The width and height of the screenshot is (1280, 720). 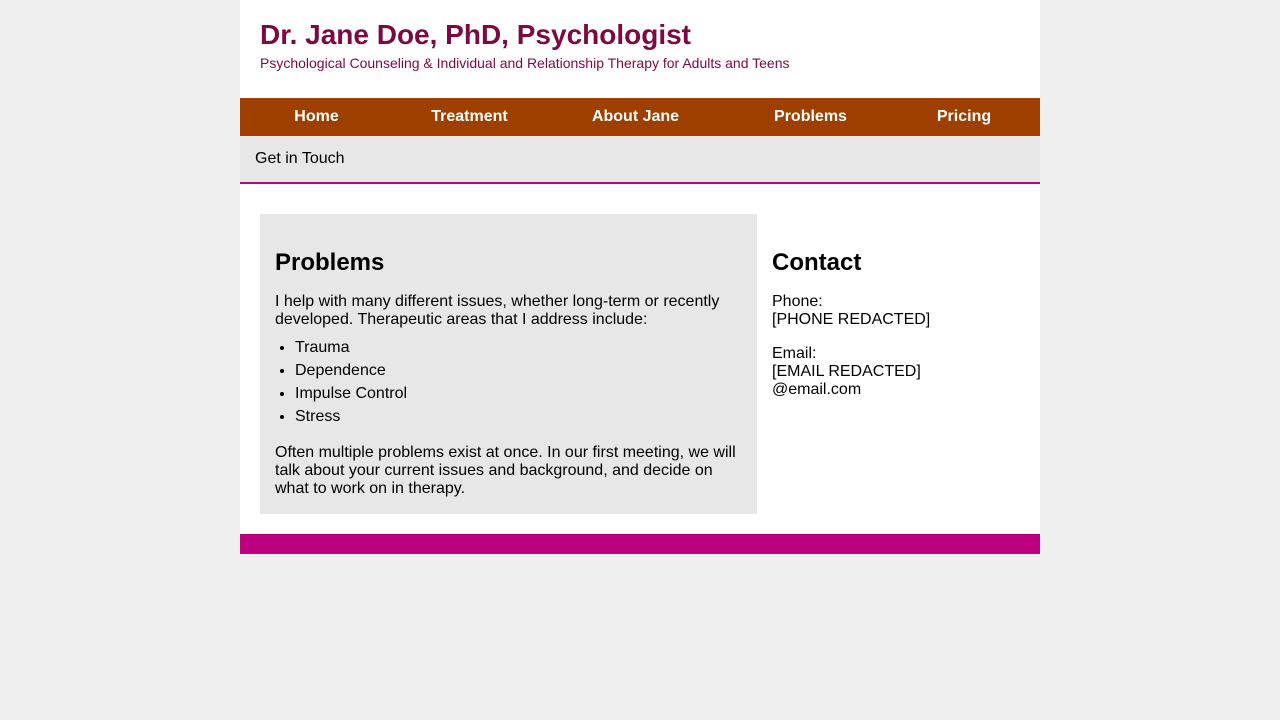 I want to click on nav-item-get-in-touch: Get in Touch, so click(x=300, y=159).